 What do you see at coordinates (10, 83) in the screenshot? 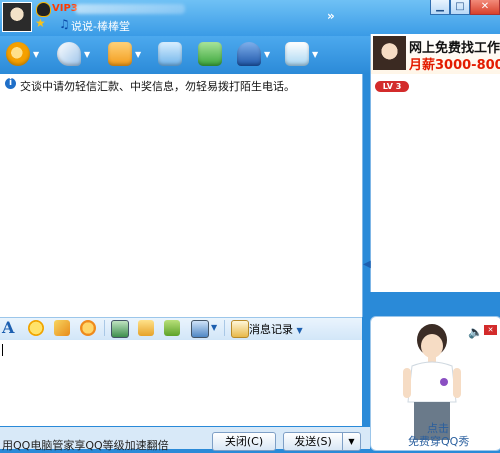
I see `info-icon: i` at bounding box center [10, 83].